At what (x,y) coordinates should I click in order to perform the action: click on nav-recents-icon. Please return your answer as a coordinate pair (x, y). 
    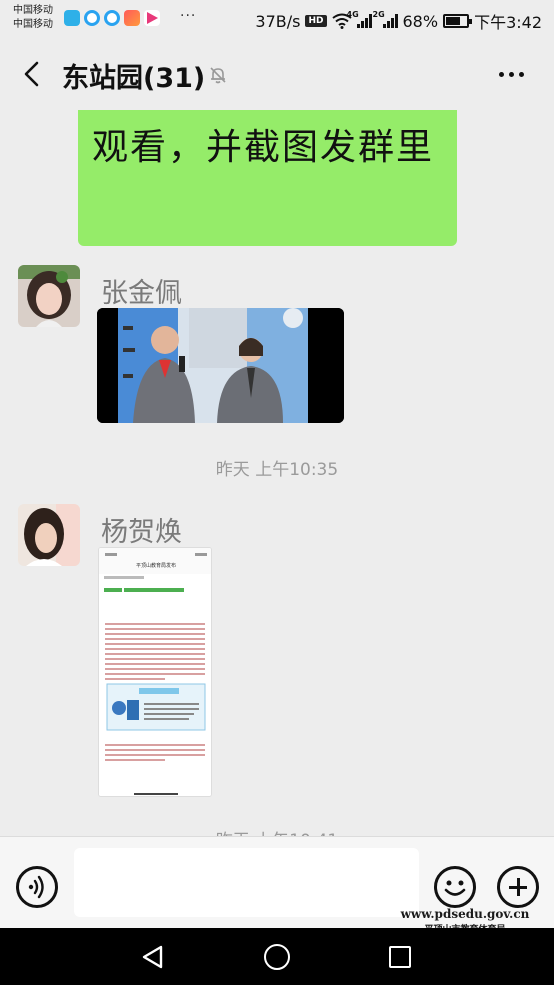
    Looking at the image, I should click on (400, 957).